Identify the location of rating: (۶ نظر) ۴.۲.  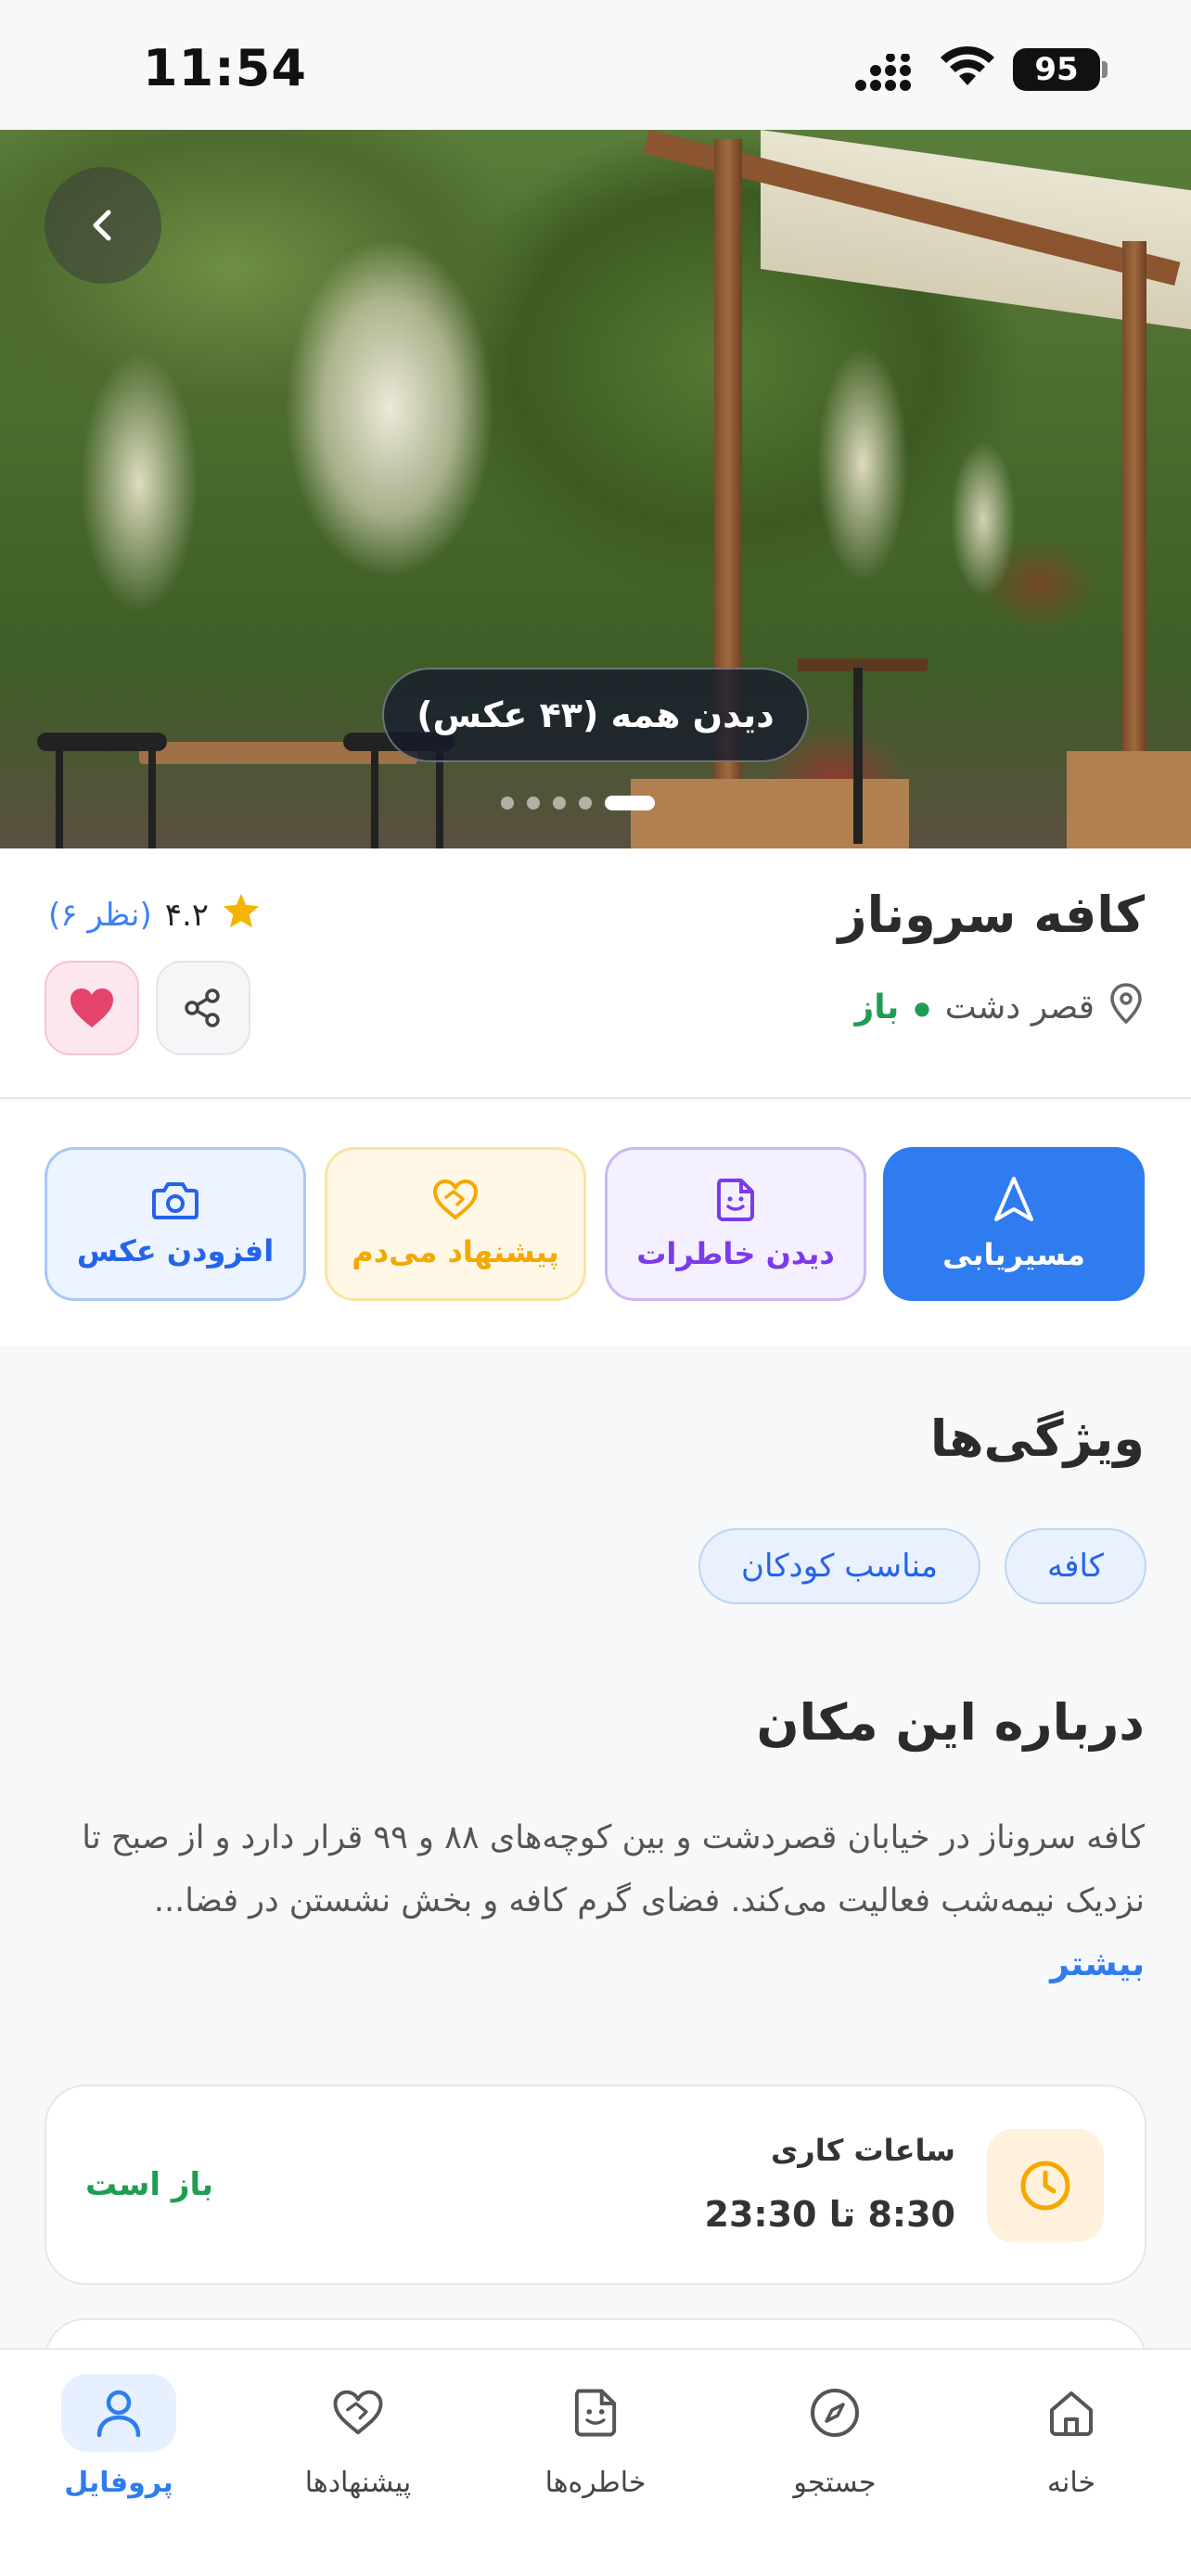
(154, 914).